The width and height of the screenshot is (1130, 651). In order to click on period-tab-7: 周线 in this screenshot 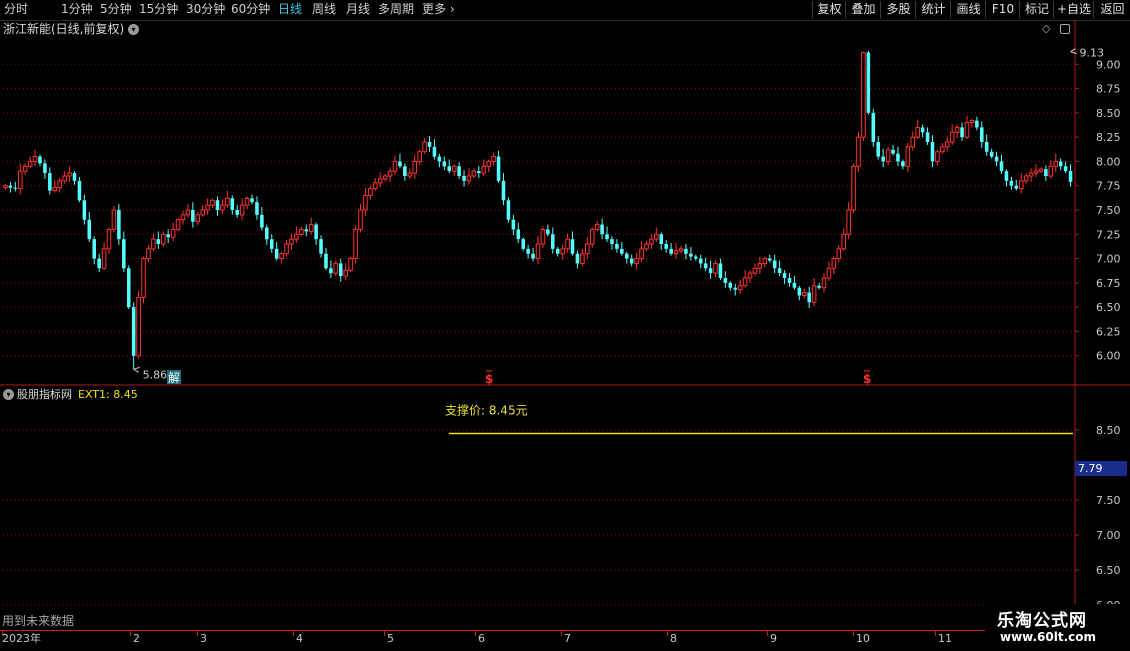, I will do `click(324, 9)`.